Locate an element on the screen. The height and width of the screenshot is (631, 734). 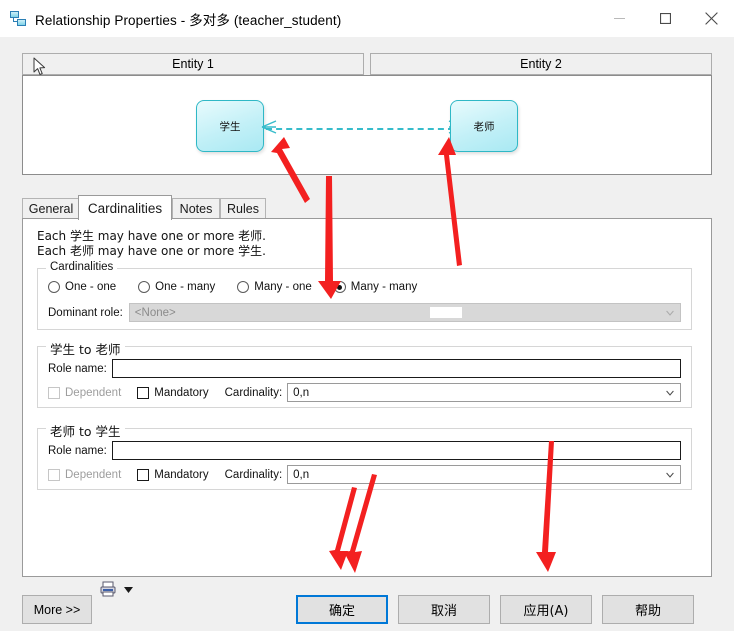
forward-dependent-label: Dependent is located at coordinates (93, 392).